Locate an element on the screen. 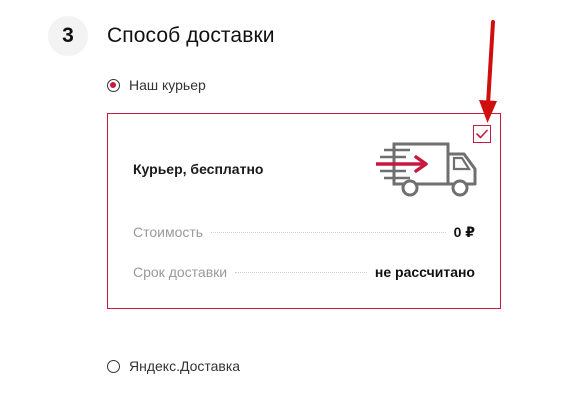 Image resolution: width=571 pixels, height=414 pixels. radio-yandex-label: Яндекс.Доставка is located at coordinates (185, 366).